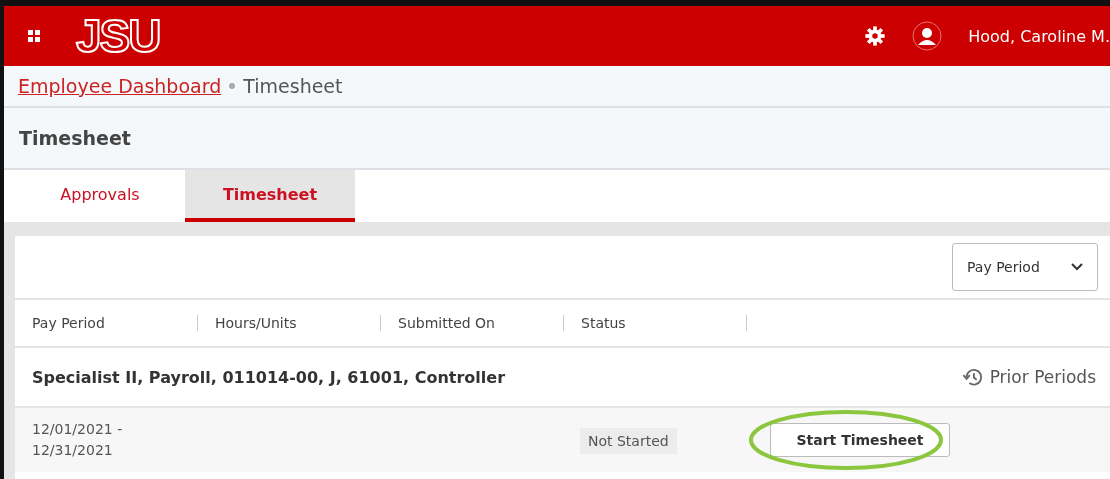 The width and height of the screenshot is (1110, 479). Describe the element at coordinates (298, 323) in the screenshot. I see `column-header: Hours/Units` at that location.